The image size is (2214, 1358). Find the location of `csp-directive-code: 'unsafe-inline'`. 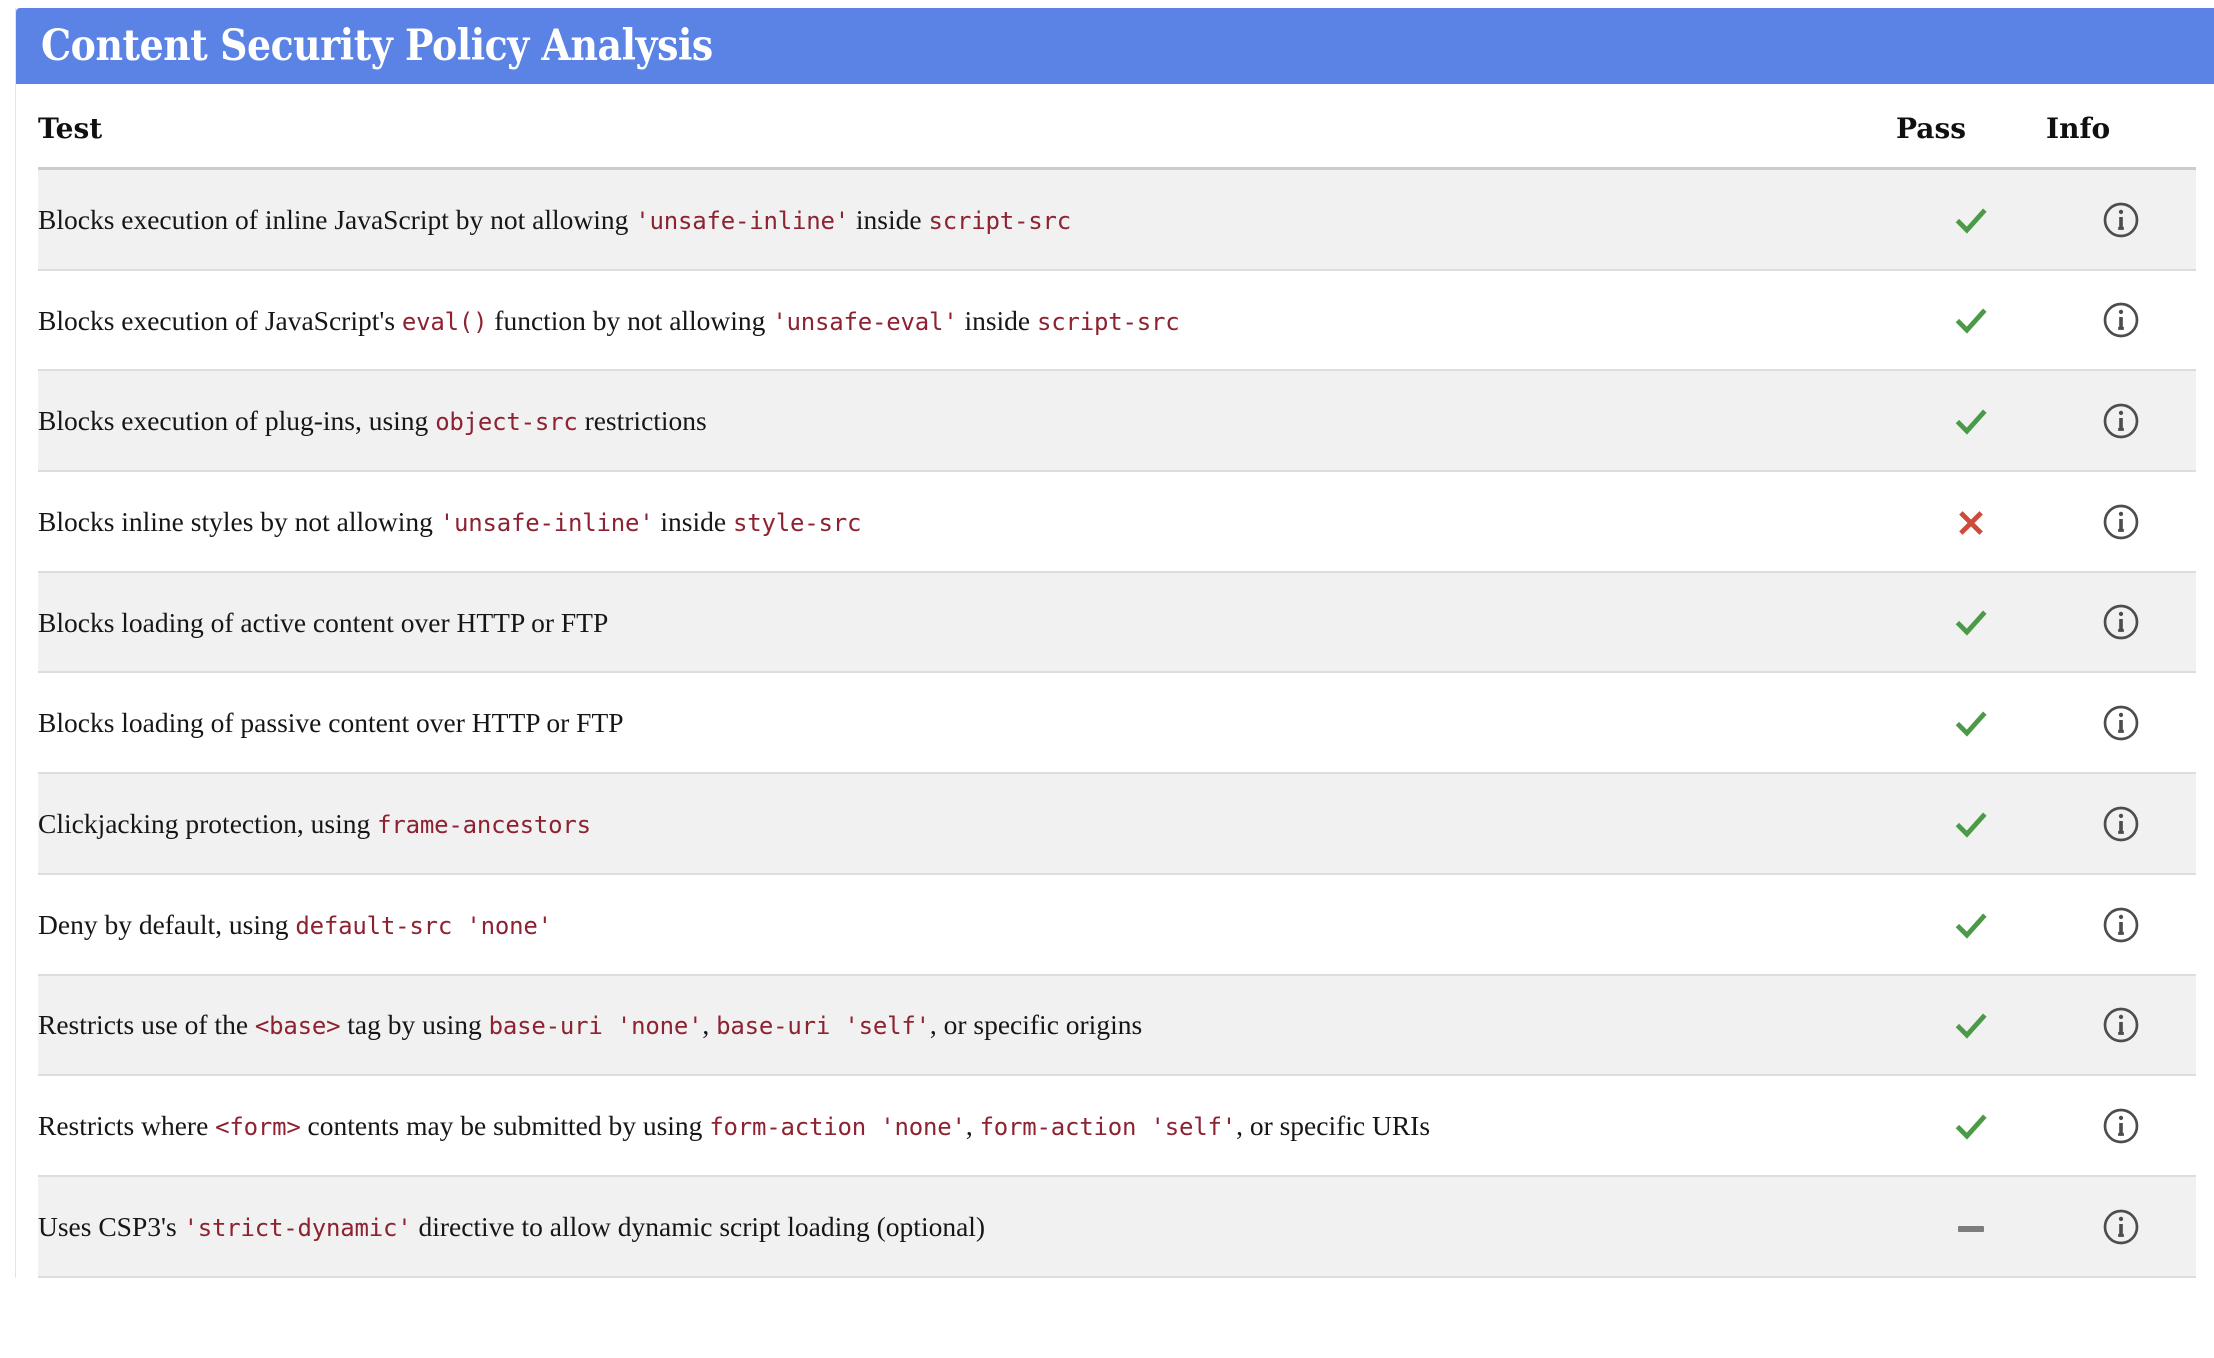

csp-directive-code: 'unsafe-inline' is located at coordinates (546, 522).